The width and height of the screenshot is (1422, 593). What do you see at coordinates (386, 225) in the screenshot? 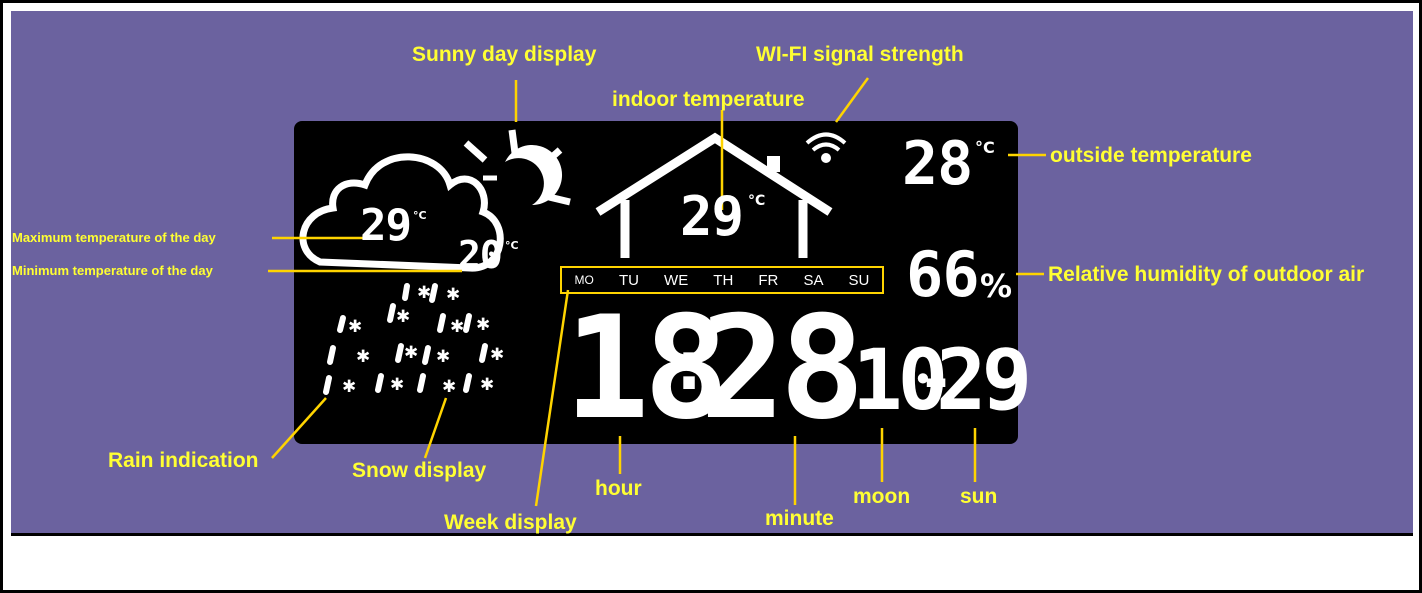
I see `max-temp-value: 29` at bounding box center [386, 225].